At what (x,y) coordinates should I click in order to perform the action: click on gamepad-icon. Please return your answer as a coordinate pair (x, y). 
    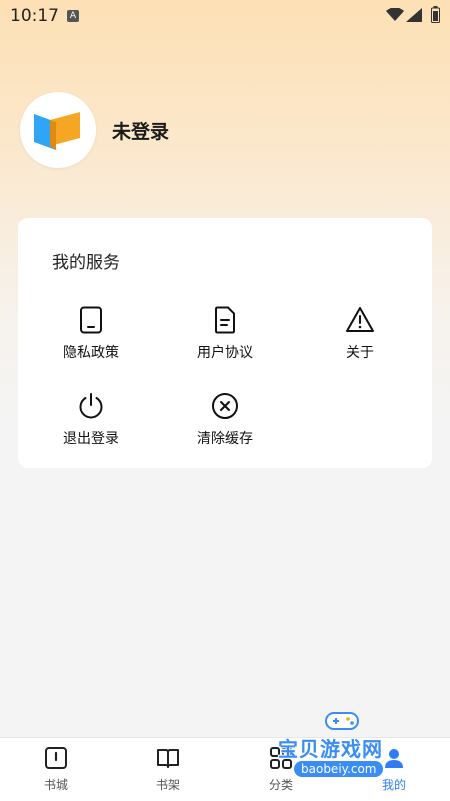
    Looking at the image, I should click on (342, 721).